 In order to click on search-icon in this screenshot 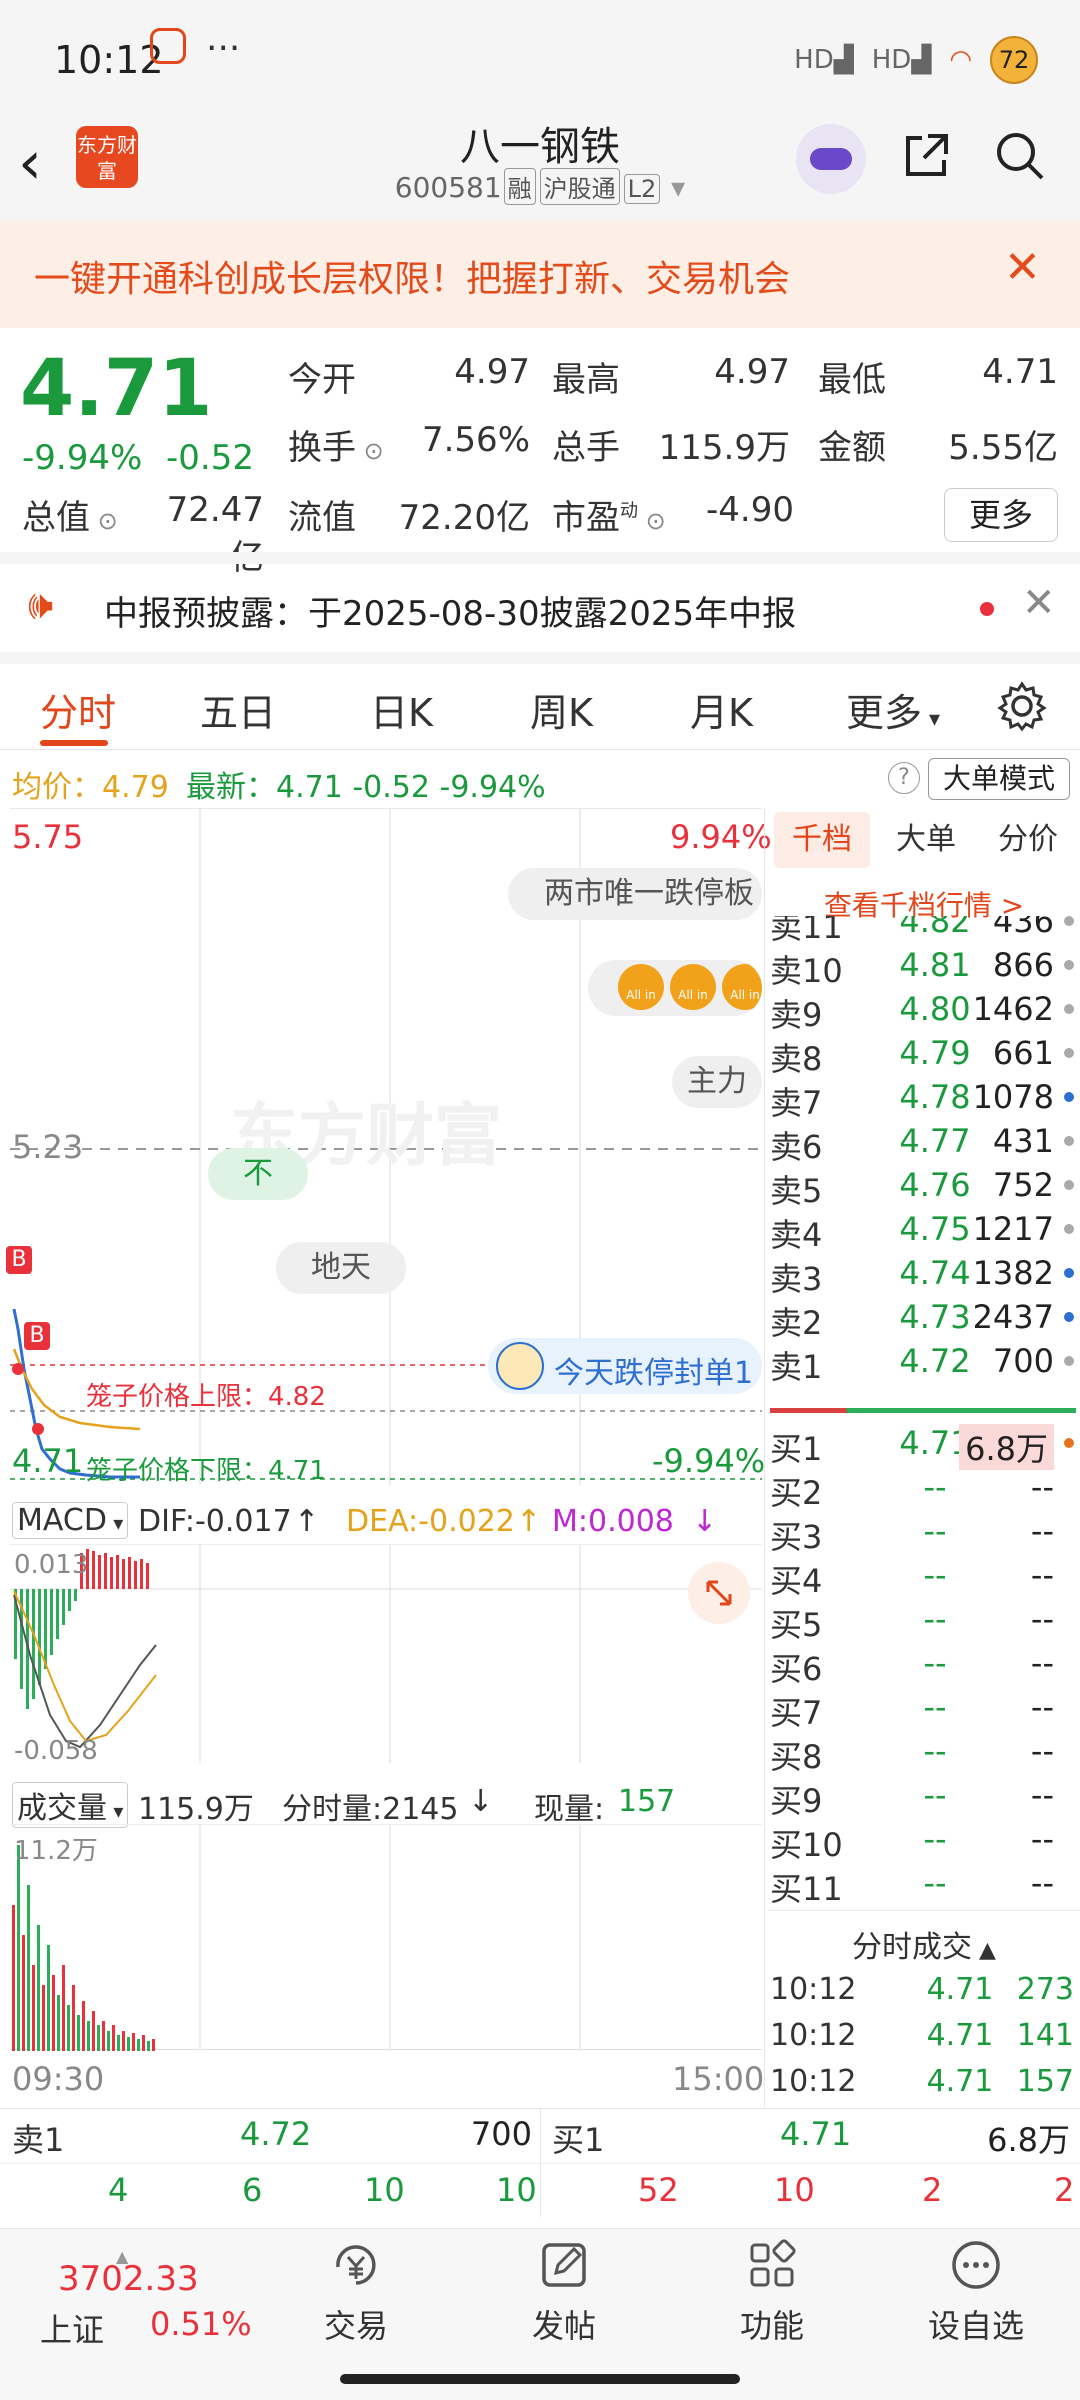, I will do `click(1022, 158)`.